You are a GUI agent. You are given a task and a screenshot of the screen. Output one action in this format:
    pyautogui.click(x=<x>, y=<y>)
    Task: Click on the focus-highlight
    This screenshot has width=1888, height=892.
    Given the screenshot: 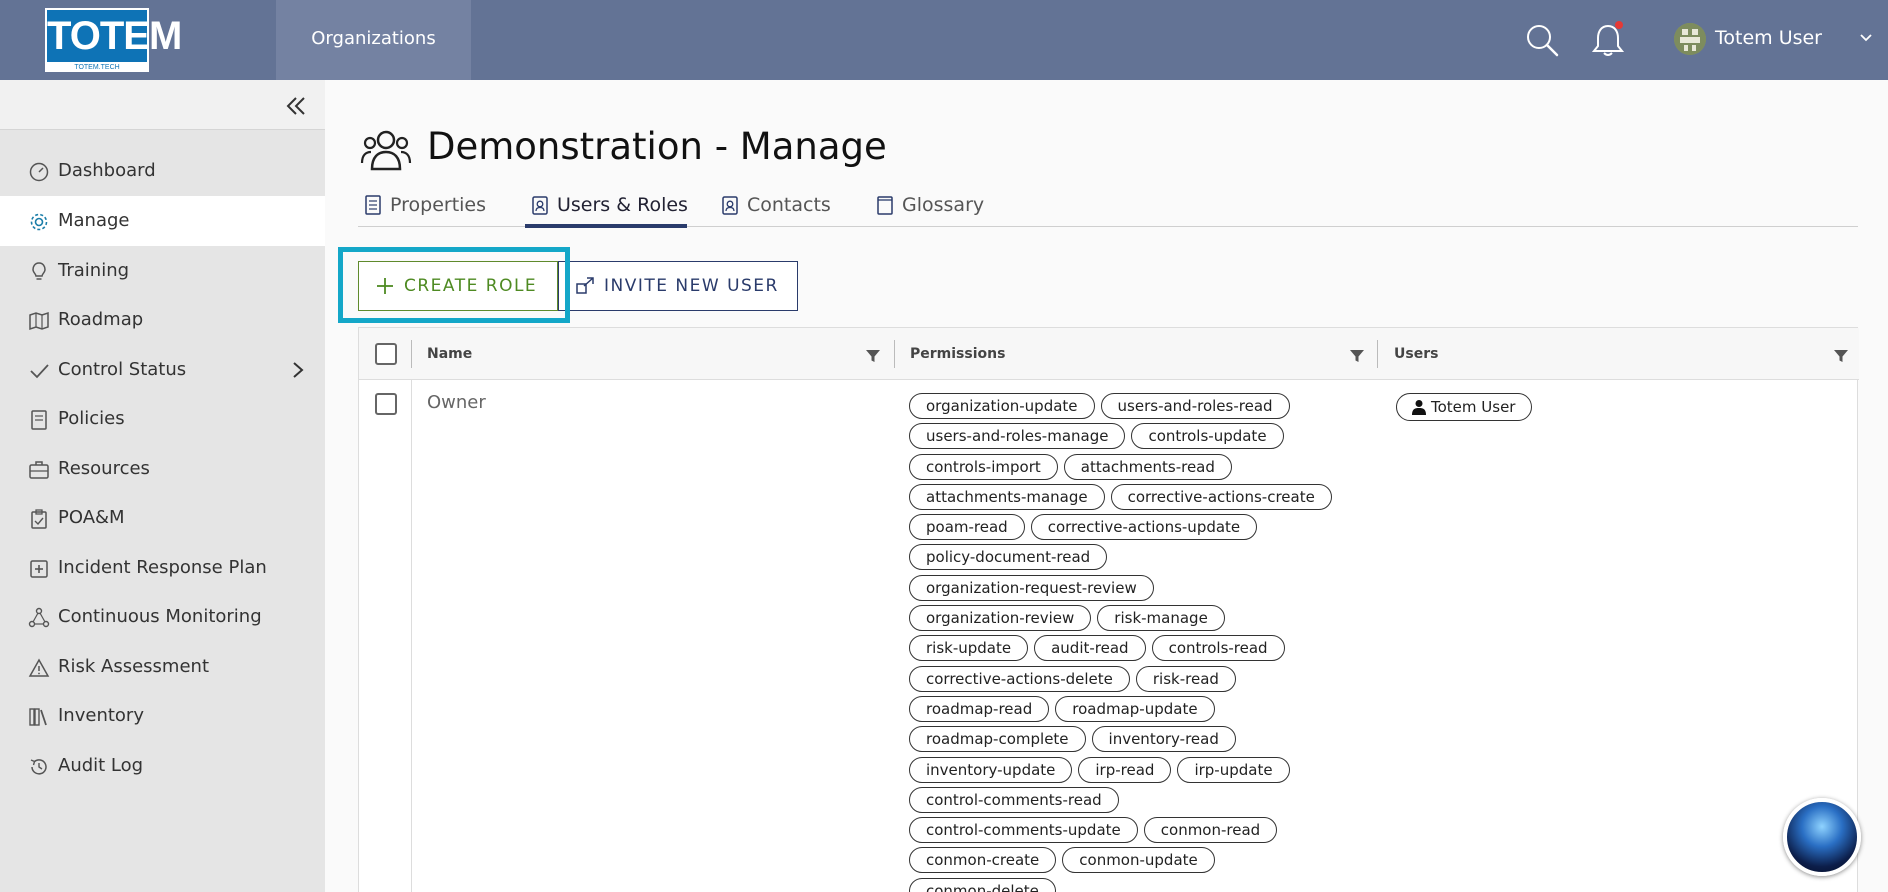 What is the action you would take?
    pyautogui.click(x=454, y=285)
    